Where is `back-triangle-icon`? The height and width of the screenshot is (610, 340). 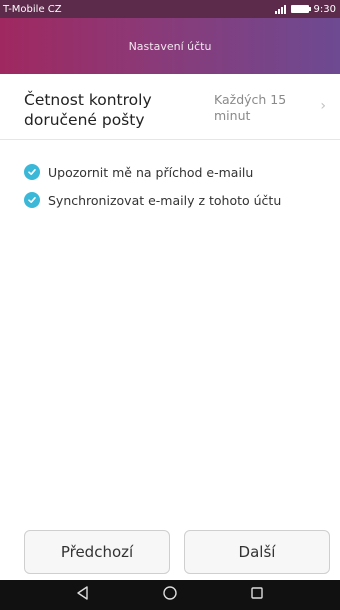
back-triangle-icon is located at coordinates (83, 595).